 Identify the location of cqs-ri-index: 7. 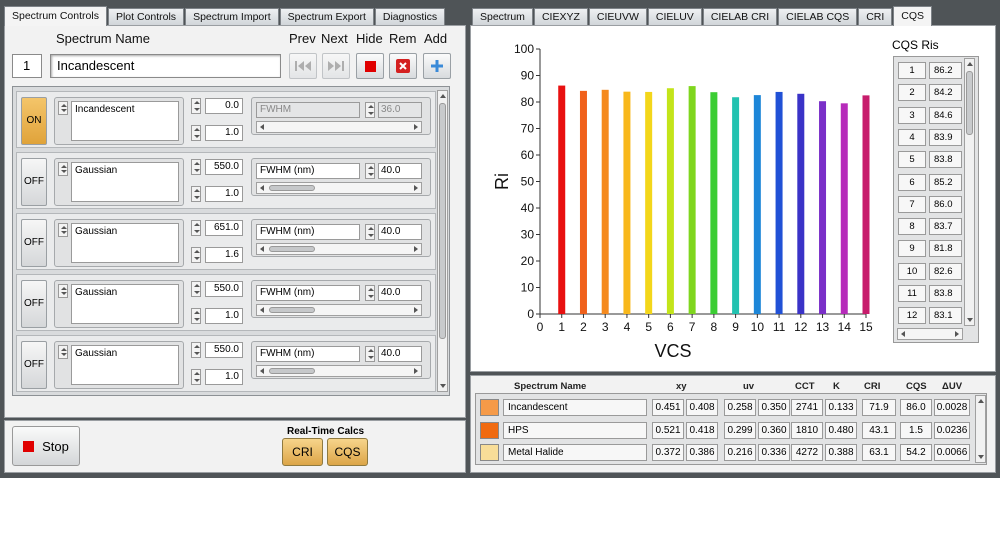
(912, 204).